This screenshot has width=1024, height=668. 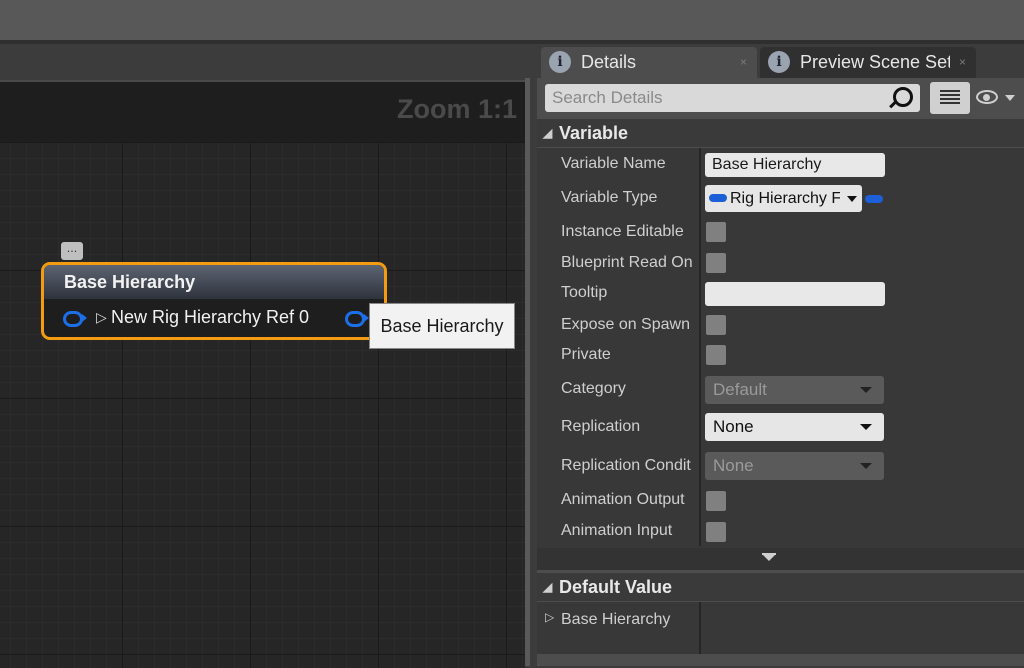 What do you see at coordinates (718, 198) in the screenshot?
I see `type-color-icon` at bounding box center [718, 198].